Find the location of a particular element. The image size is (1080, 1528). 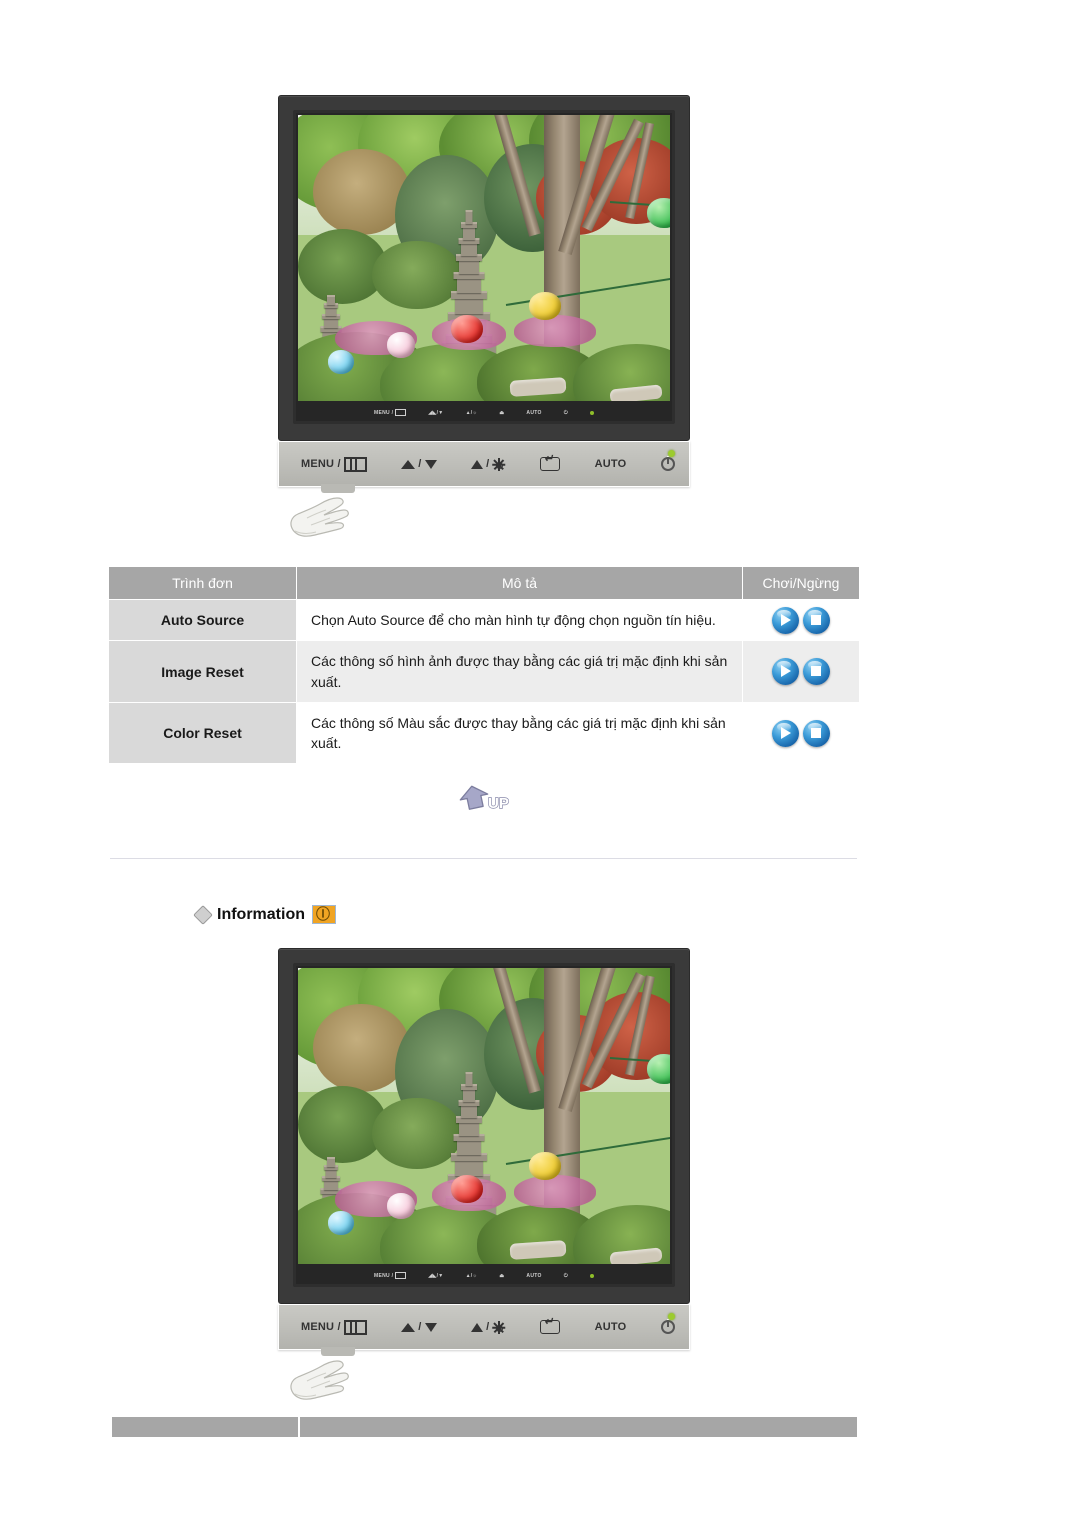

menu-name-color-reset: Color Reset is located at coordinates (202, 733).